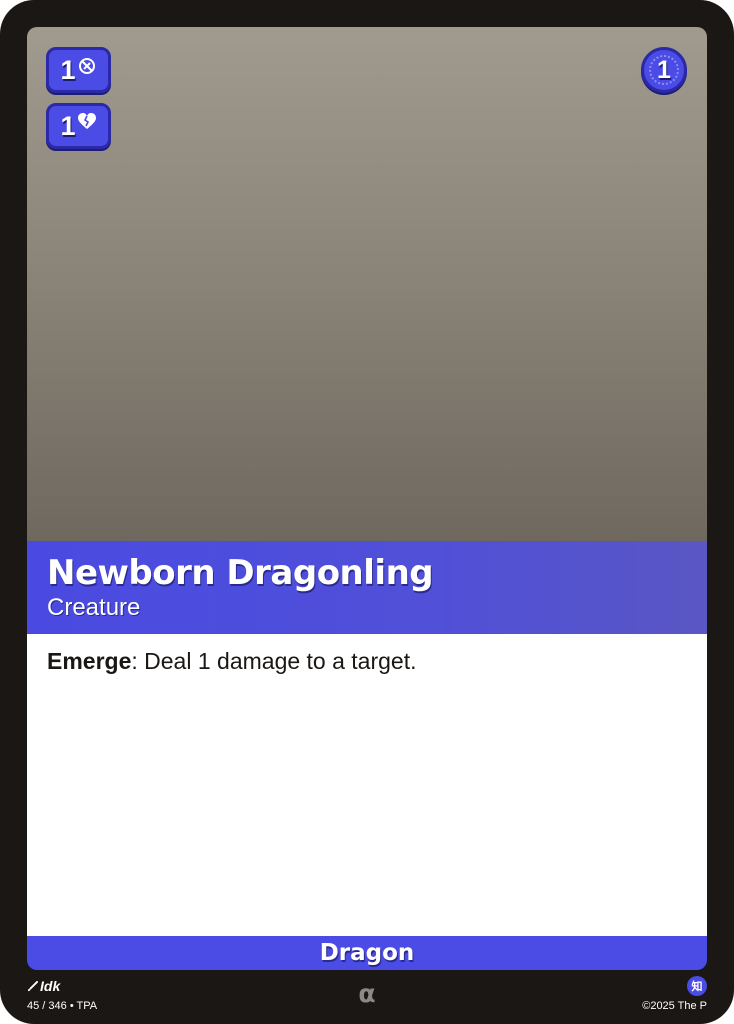 The height and width of the screenshot is (1024, 734). I want to click on footer-left: Idk 45 / 346 • TPA, so click(62, 995).